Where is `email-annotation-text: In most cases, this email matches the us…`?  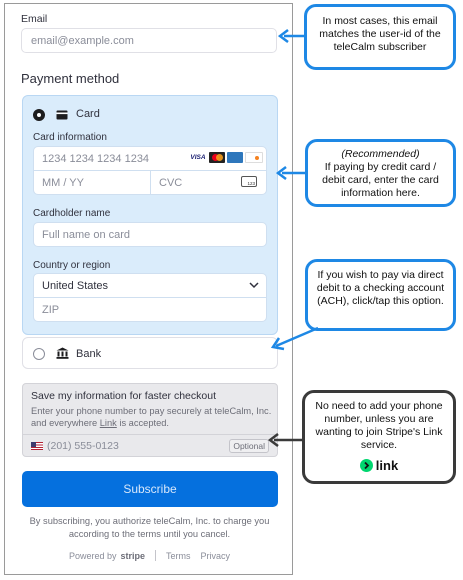
email-annotation-text: In most cases, this email matches the us… is located at coordinates (380, 34).